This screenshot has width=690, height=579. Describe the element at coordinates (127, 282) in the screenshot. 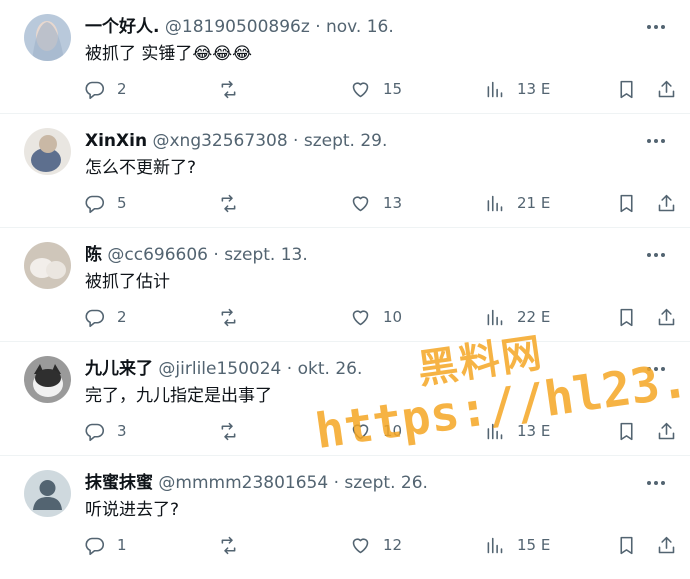

I see `tweet-text: 被抓了估计` at that location.